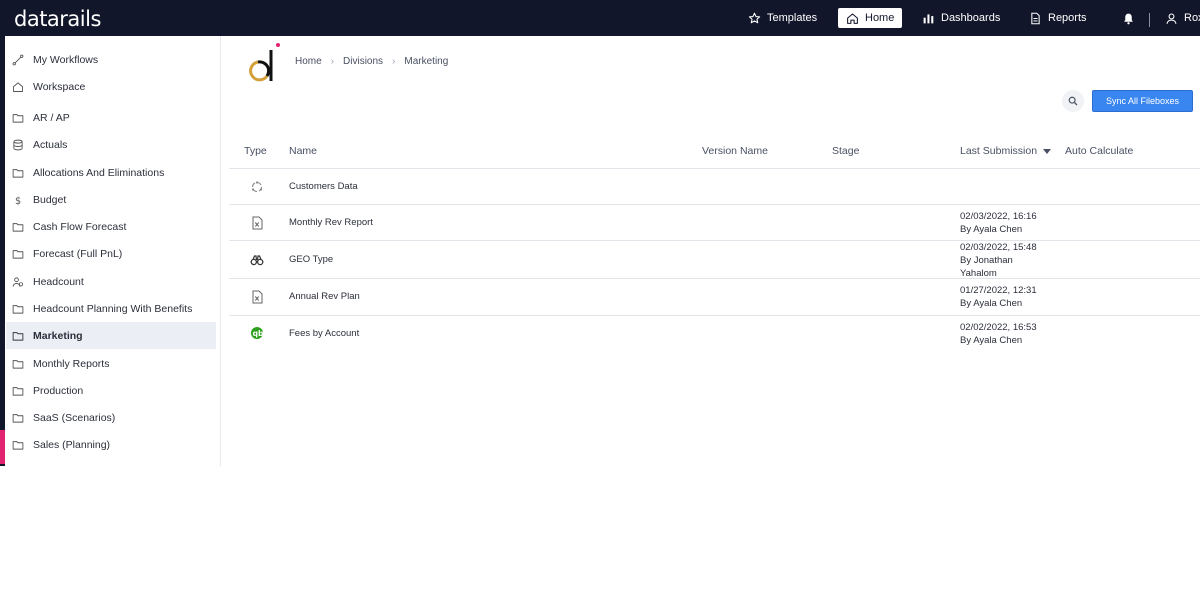  What do you see at coordinates (323, 186) in the screenshot?
I see `row-name: Customers Data` at bounding box center [323, 186].